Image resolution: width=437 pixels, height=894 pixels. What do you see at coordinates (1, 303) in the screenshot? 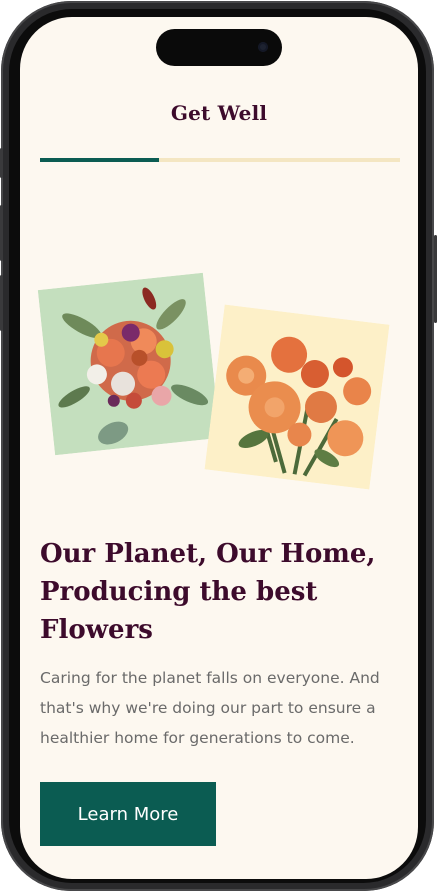
I see `volume-down-button` at bounding box center [1, 303].